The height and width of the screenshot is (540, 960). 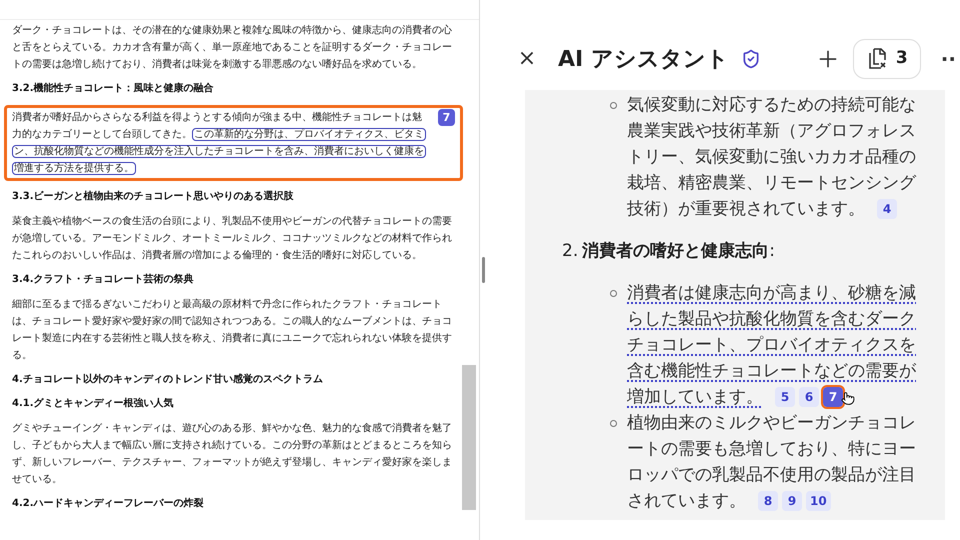 What do you see at coordinates (848, 398) in the screenshot?
I see `hand-cursor-icon` at bounding box center [848, 398].